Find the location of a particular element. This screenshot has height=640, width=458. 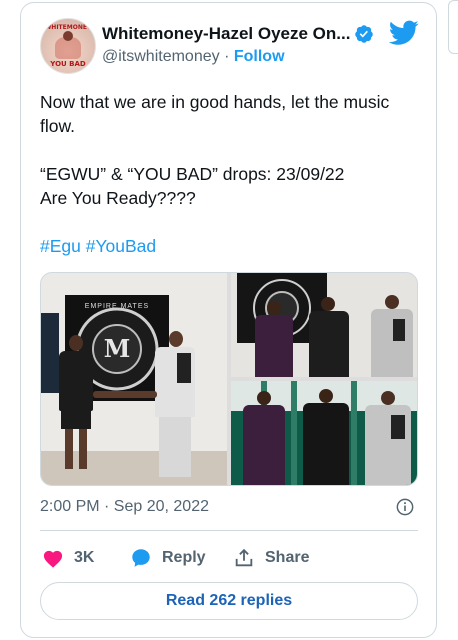

reply-button: Reply is located at coordinates (168, 558).